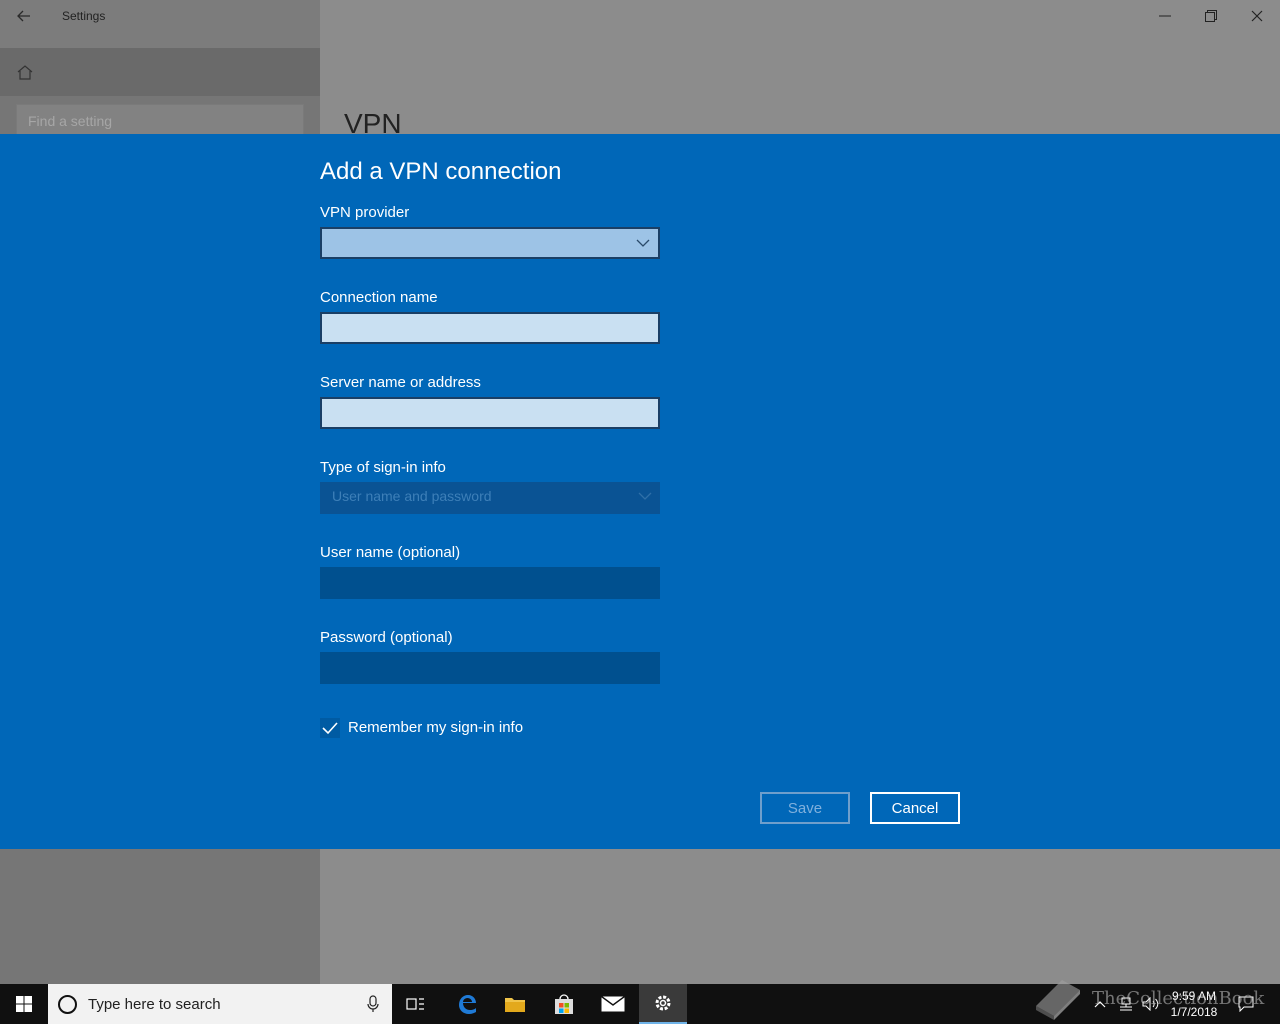  What do you see at coordinates (67, 1004) in the screenshot?
I see `cortana-icon` at bounding box center [67, 1004].